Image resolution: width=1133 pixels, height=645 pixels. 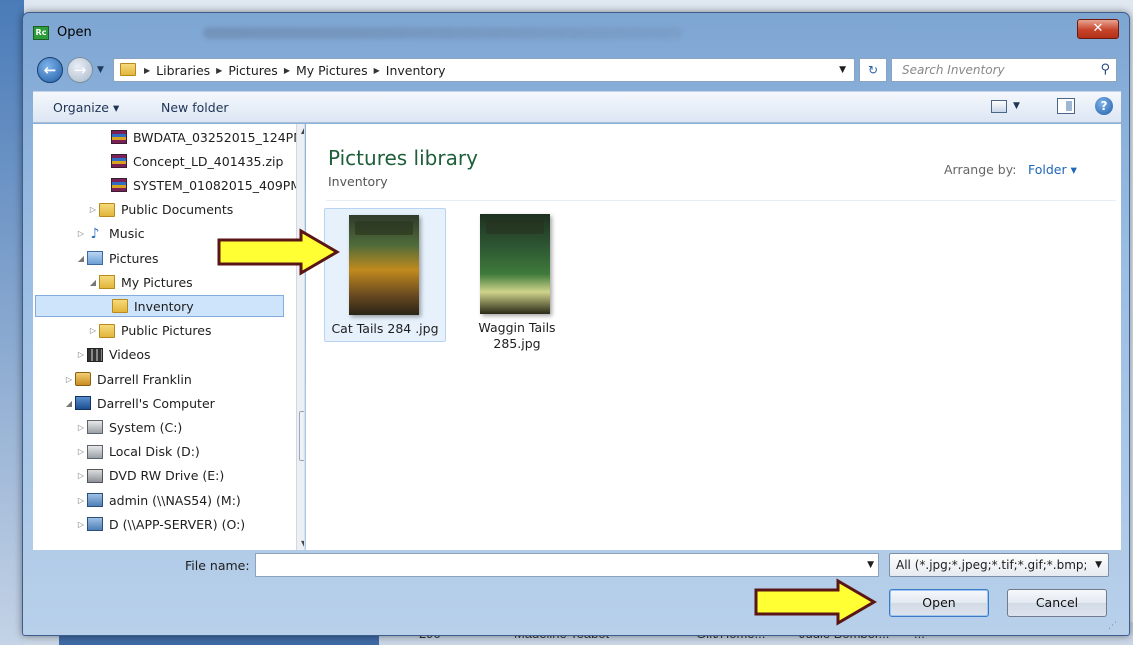 I want to click on file-name-combobox: ▼, so click(x=567, y=565).